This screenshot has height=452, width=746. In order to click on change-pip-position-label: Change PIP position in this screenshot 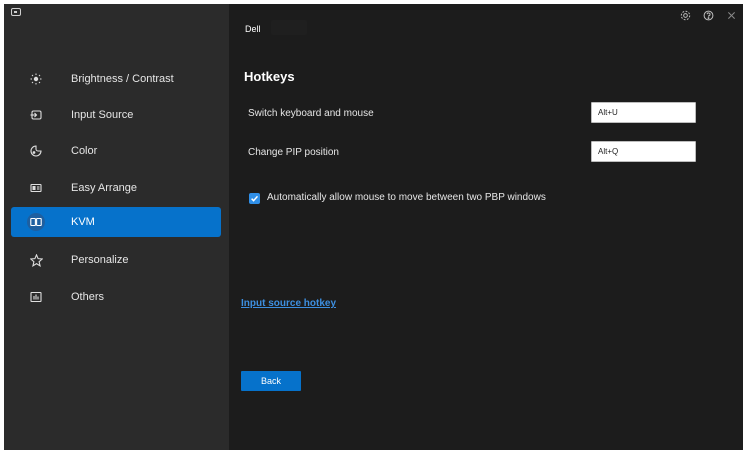, I will do `click(293, 152)`.